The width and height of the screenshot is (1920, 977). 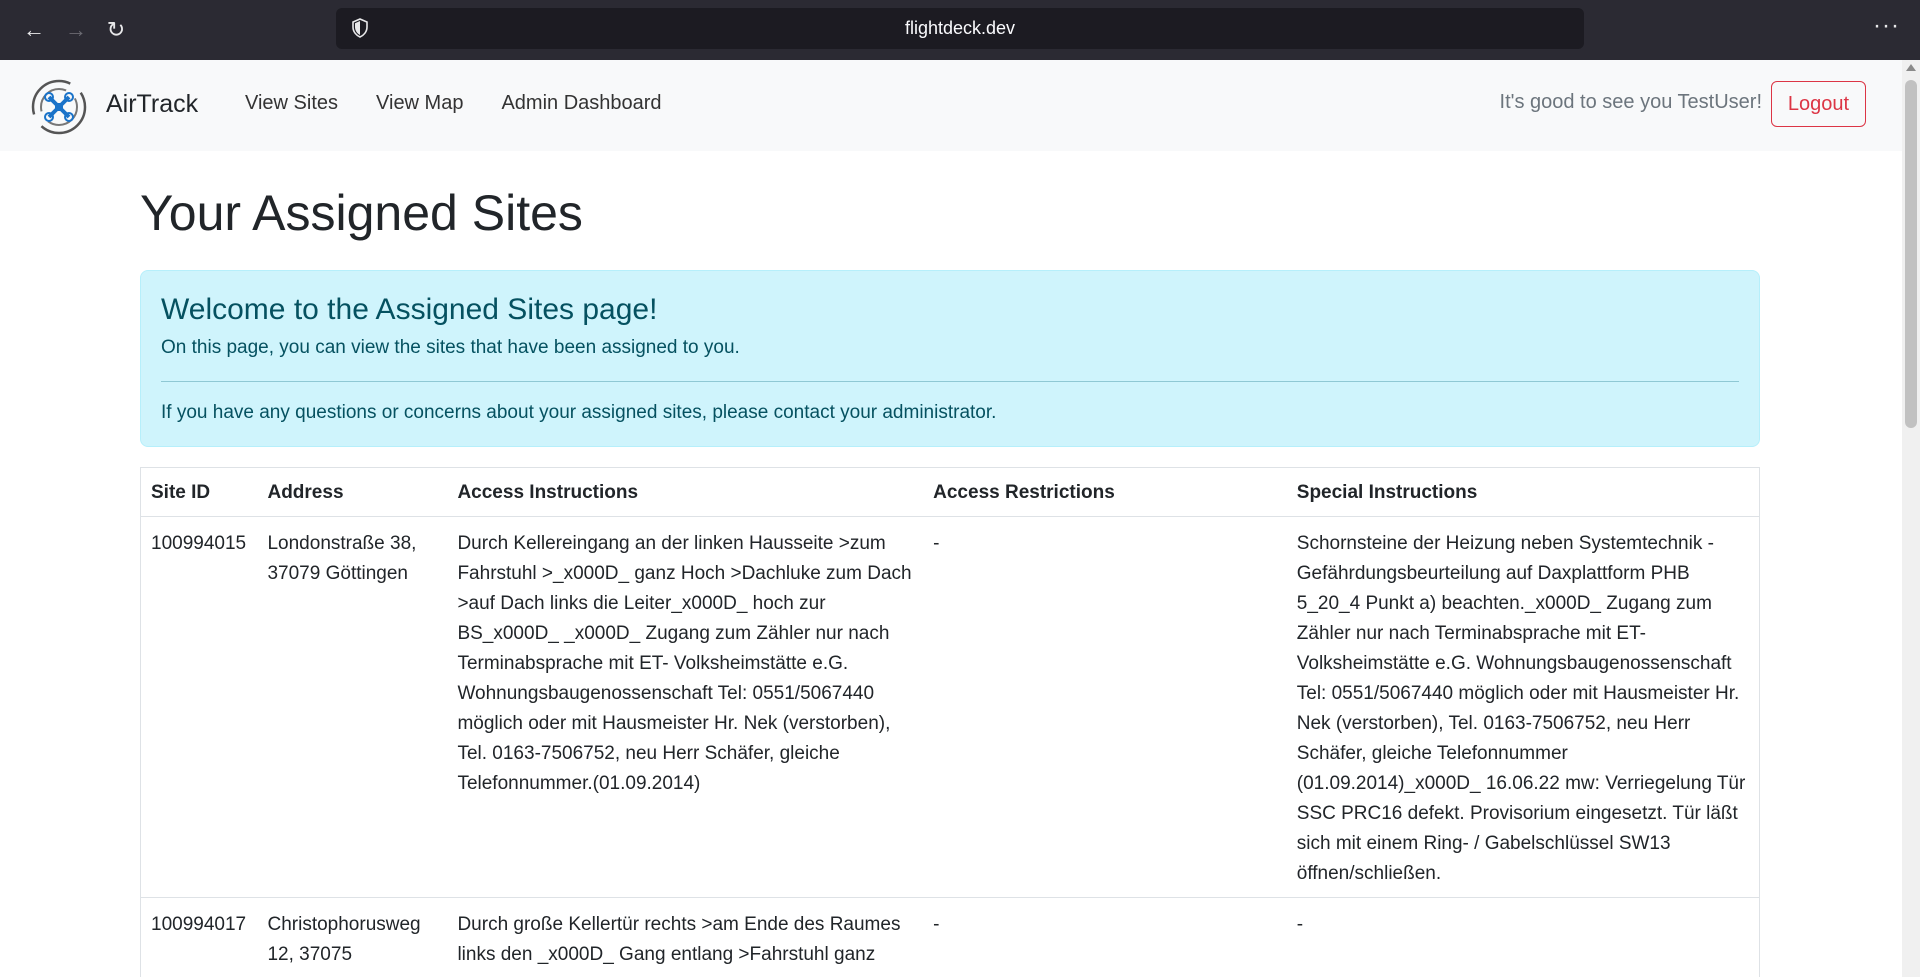 I want to click on page-scrollbar, so click(x=1911, y=518).